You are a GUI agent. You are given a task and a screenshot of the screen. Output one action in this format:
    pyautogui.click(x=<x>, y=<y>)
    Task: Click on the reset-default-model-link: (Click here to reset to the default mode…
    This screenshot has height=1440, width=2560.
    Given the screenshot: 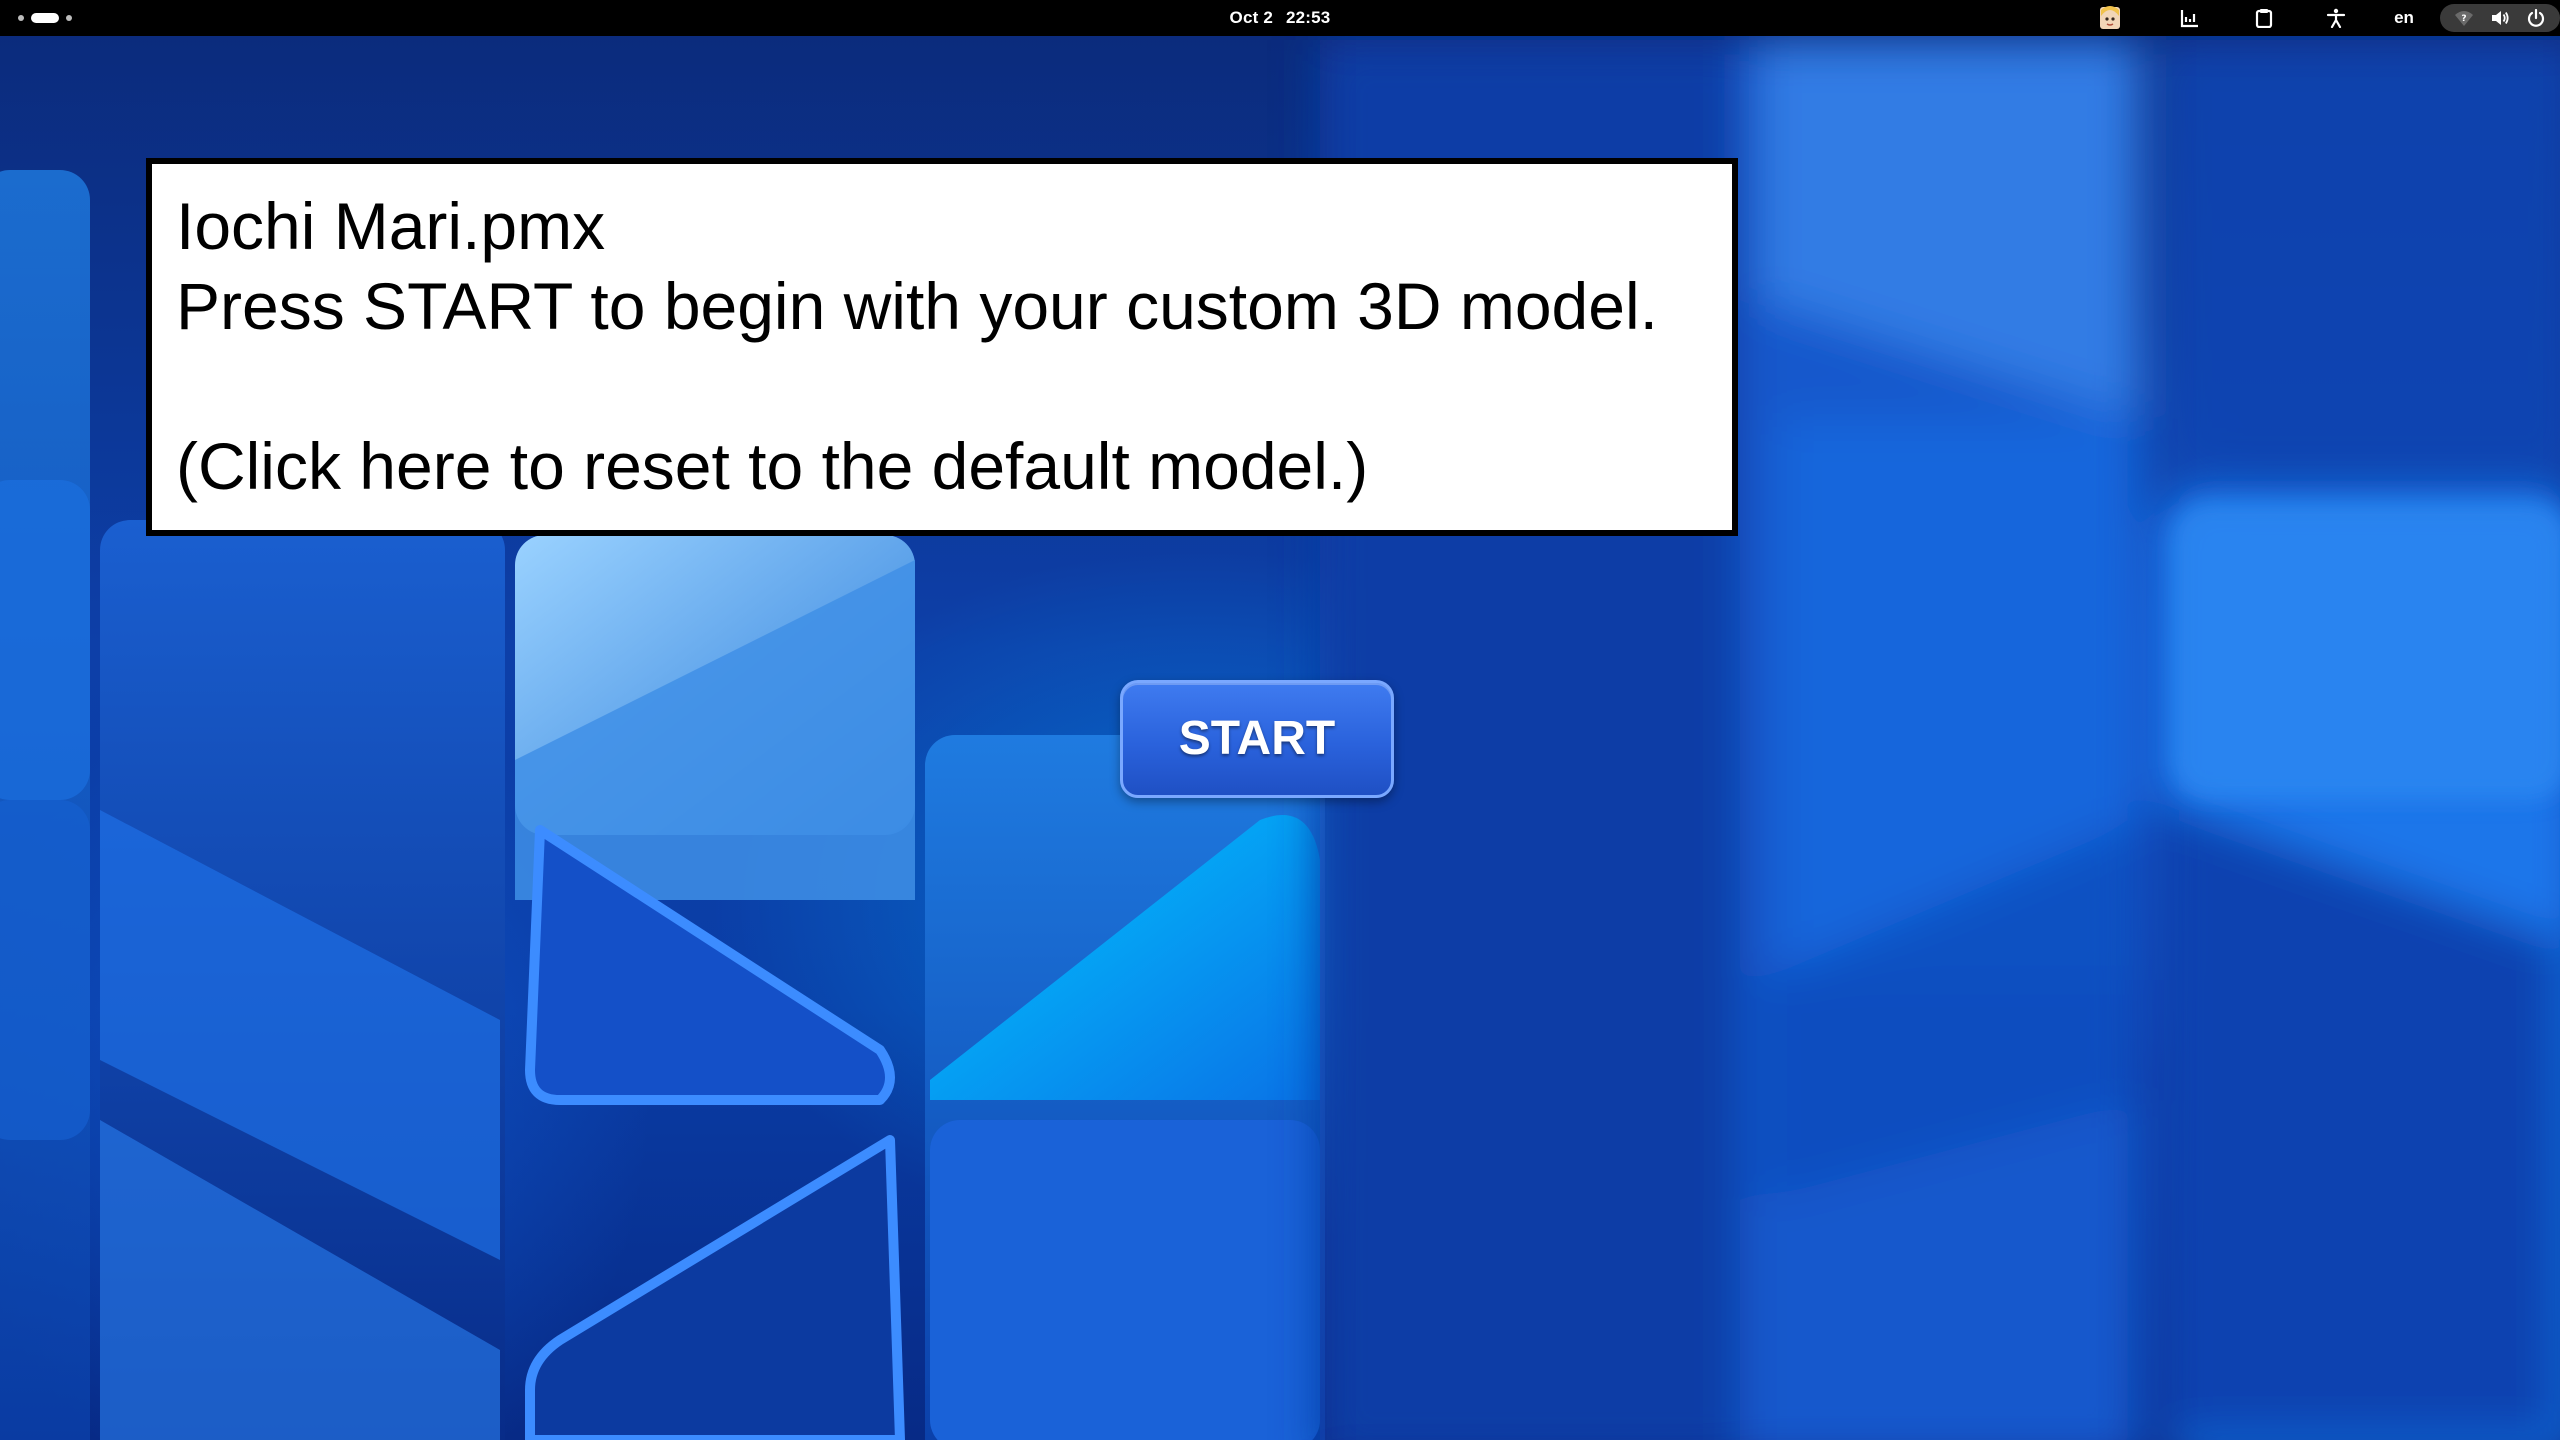 What is the action you would take?
    pyautogui.click(x=943, y=466)
    